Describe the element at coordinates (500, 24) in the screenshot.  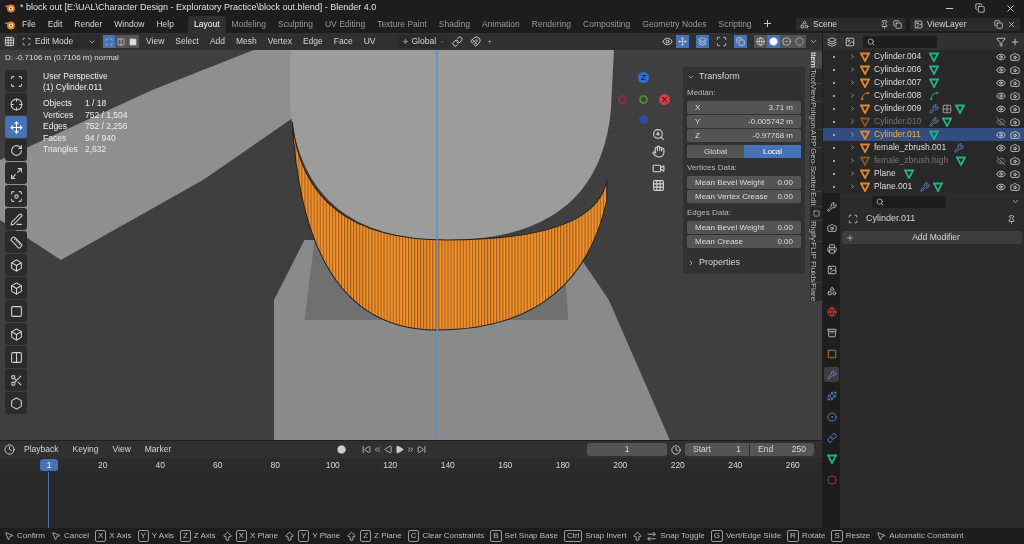
I see `workspace-tab: Animation` at that location.